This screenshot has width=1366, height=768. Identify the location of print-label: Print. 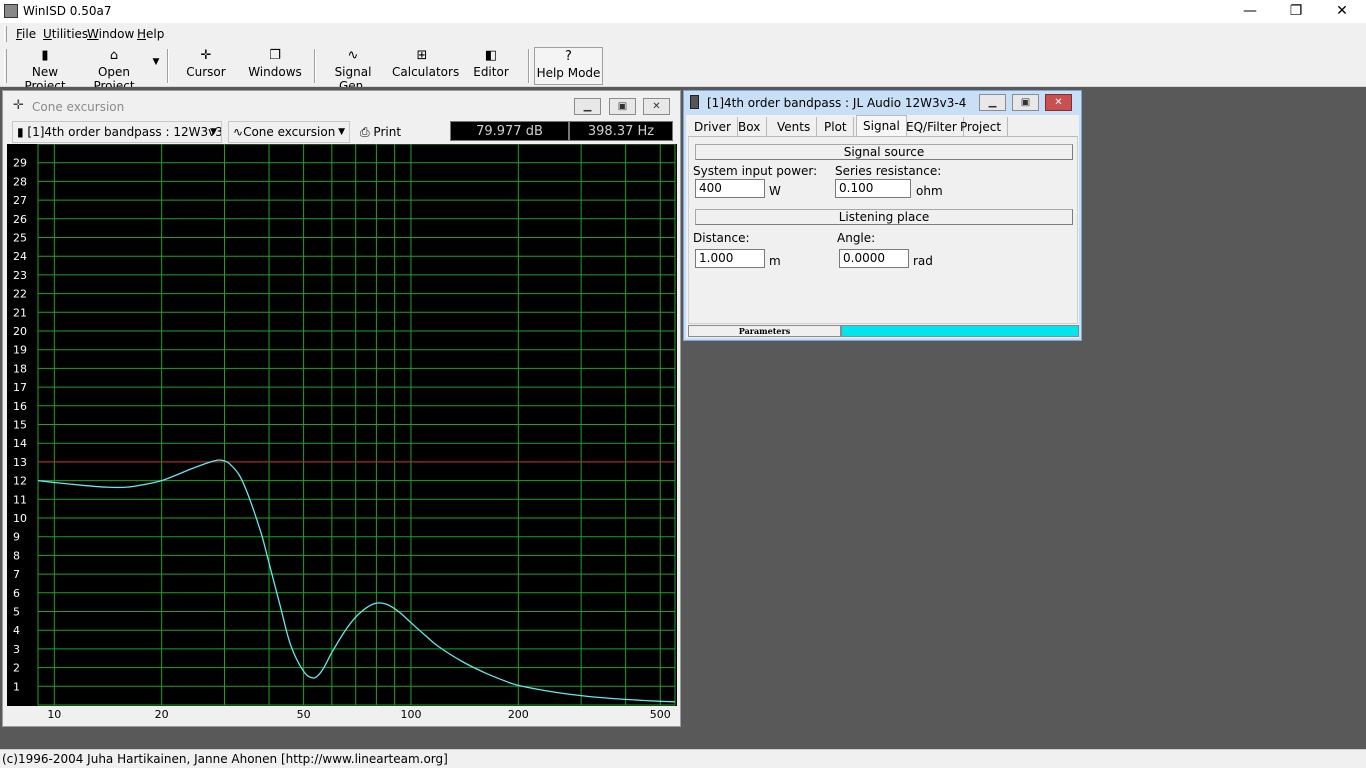
(387, 132).